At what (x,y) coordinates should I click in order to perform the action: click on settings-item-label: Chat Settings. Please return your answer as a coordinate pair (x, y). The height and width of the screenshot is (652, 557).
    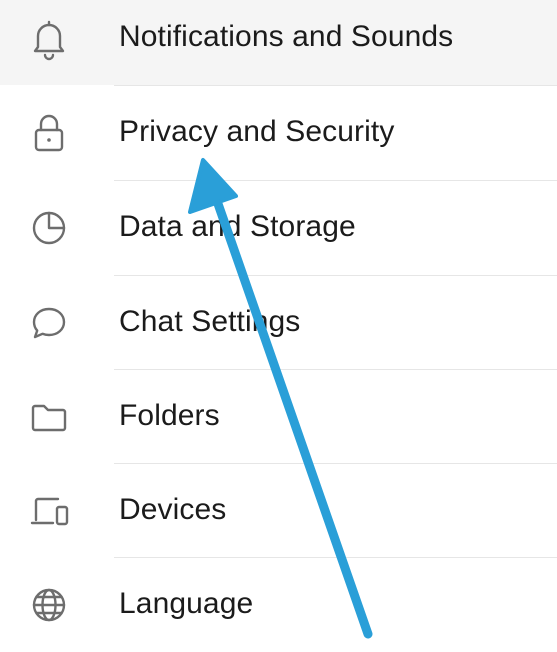
    Looking at the image, I should click on (210, 321).